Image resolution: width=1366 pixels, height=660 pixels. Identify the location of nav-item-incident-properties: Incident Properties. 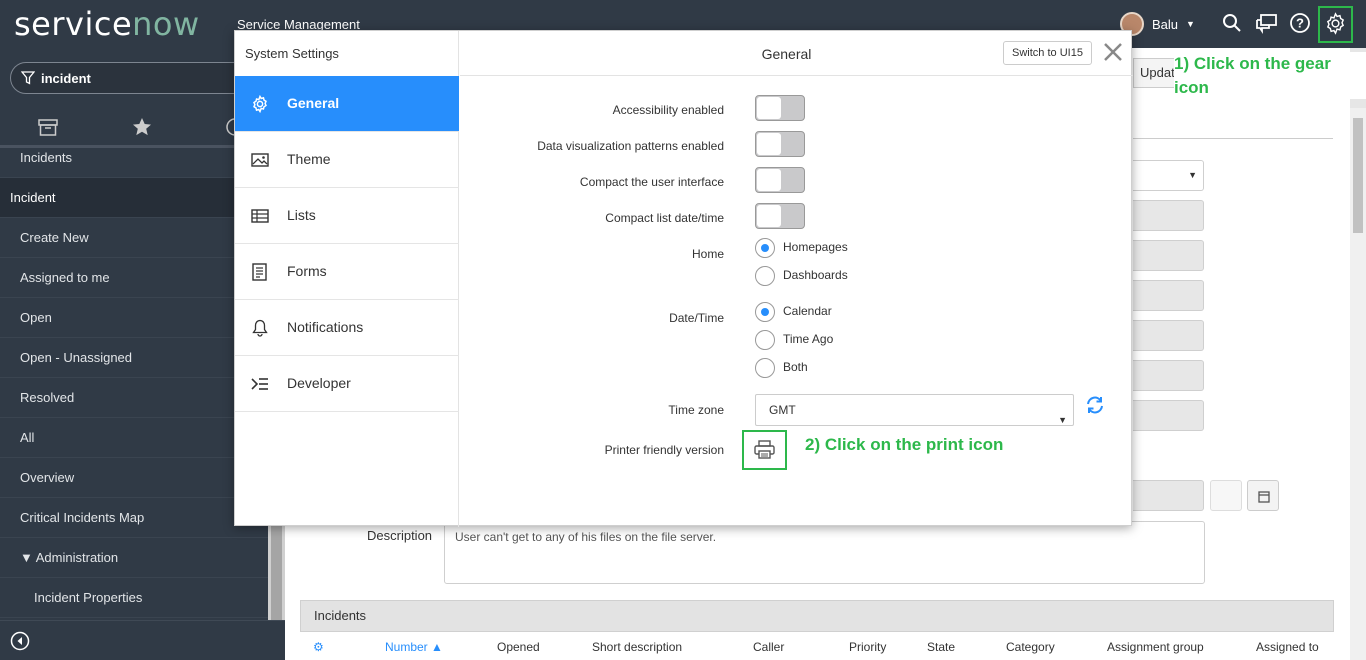
(135, 598).